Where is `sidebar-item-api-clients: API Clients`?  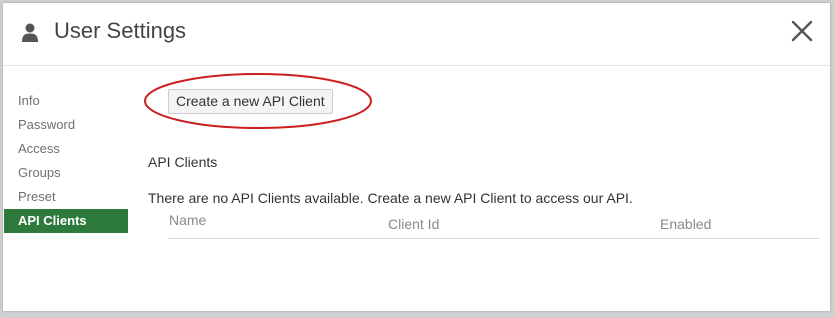
sidebar-item-api-clients: API Clients is located at coordinates (66, 221).